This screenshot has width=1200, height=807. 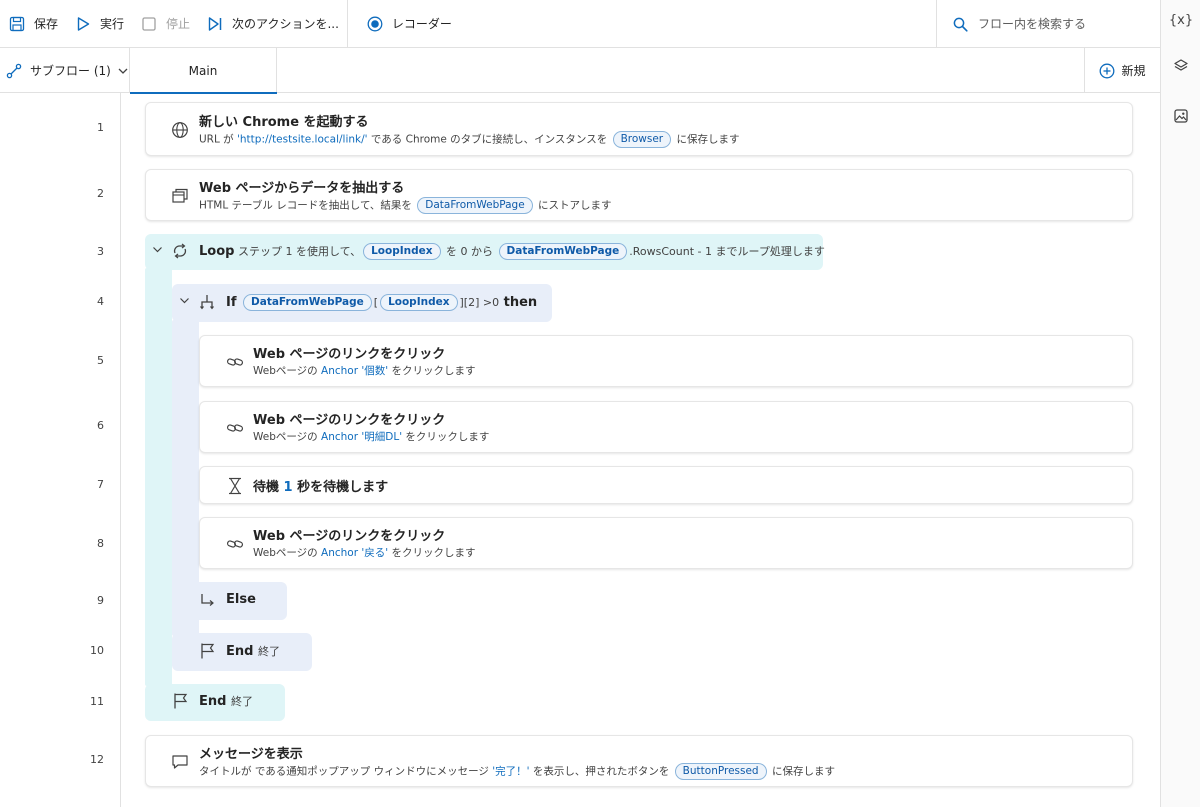 I want to click on window-icon, so click(x=180, y=196).